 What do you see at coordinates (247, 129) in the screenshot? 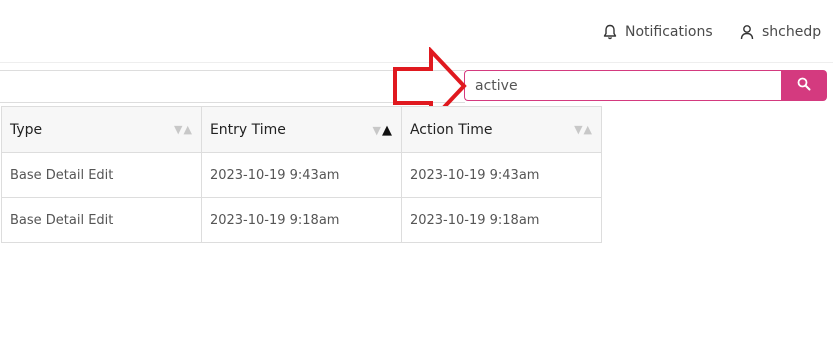
I see `column-header-label: Entry Time` at bounding box center [247, 129].